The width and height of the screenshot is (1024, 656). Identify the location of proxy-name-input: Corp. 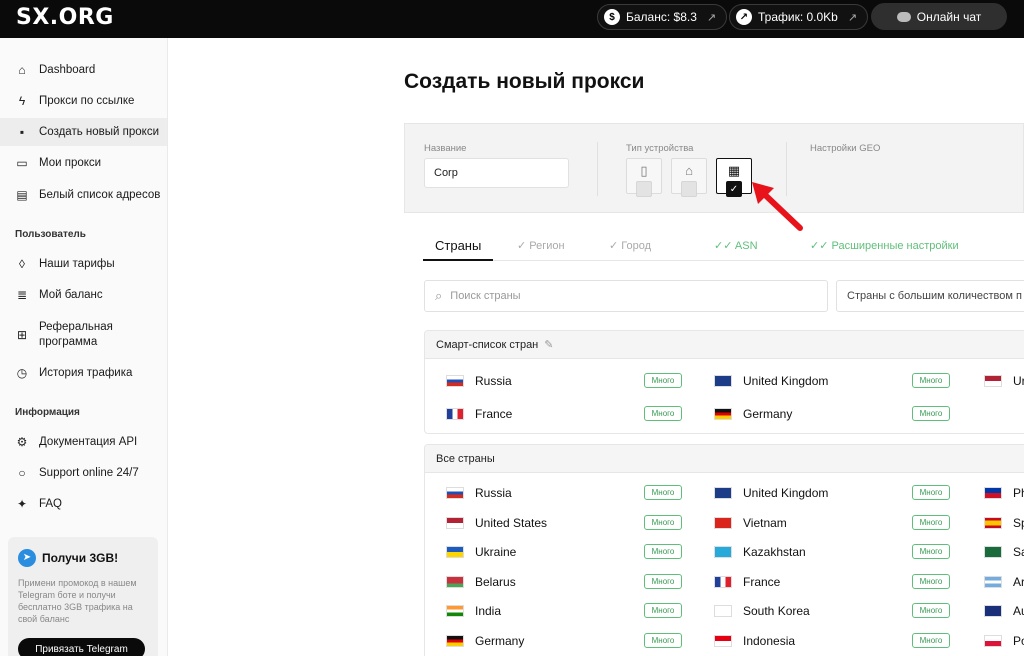
(496, 173).